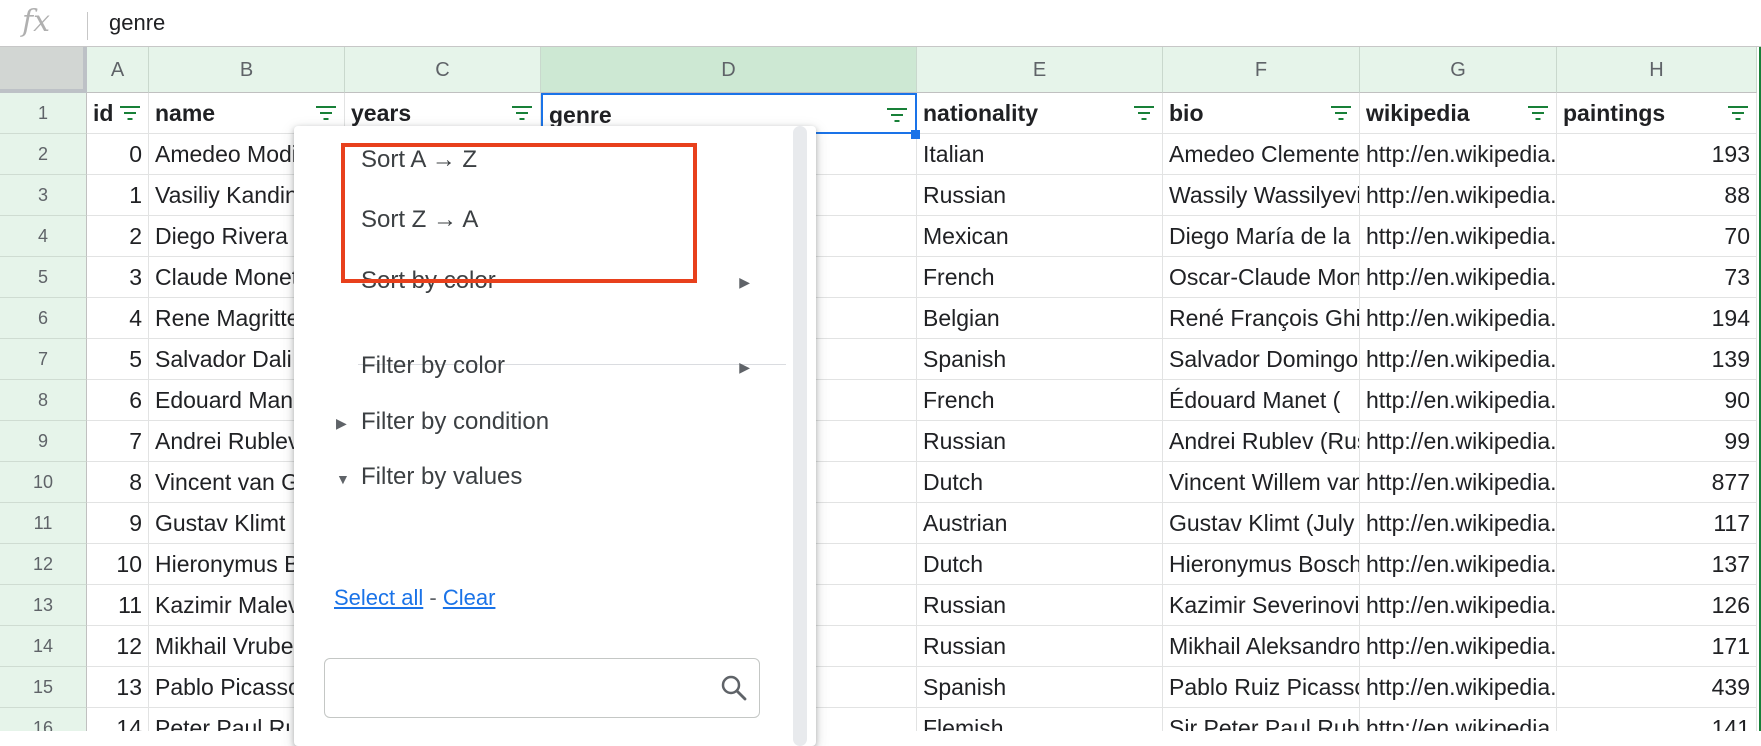 Image resolution: width=1761 pixels, height=746 pixels. I want to click on table-cell-id: 6, so click(118, 400).